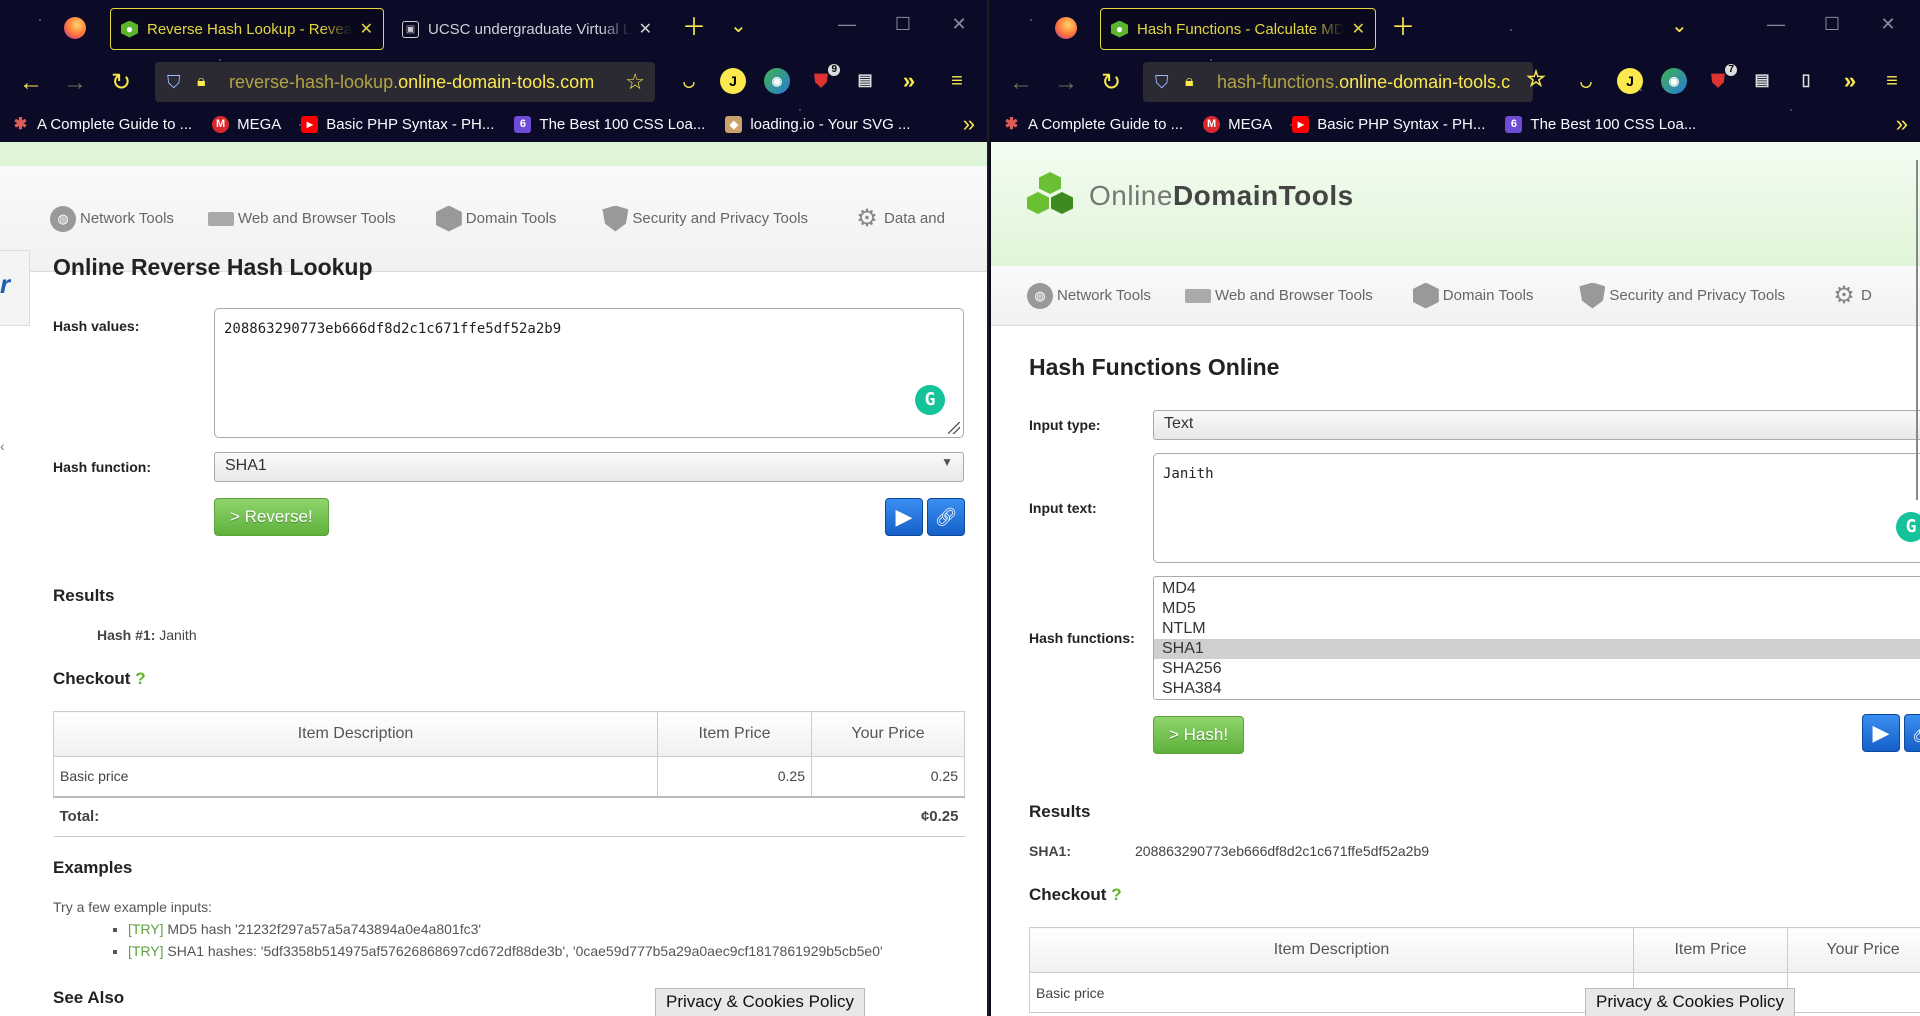 The width and height of the screenshot is (1920, 1016). I want to click on nav-data-tools: ⚙ D, so click(1851, 295).